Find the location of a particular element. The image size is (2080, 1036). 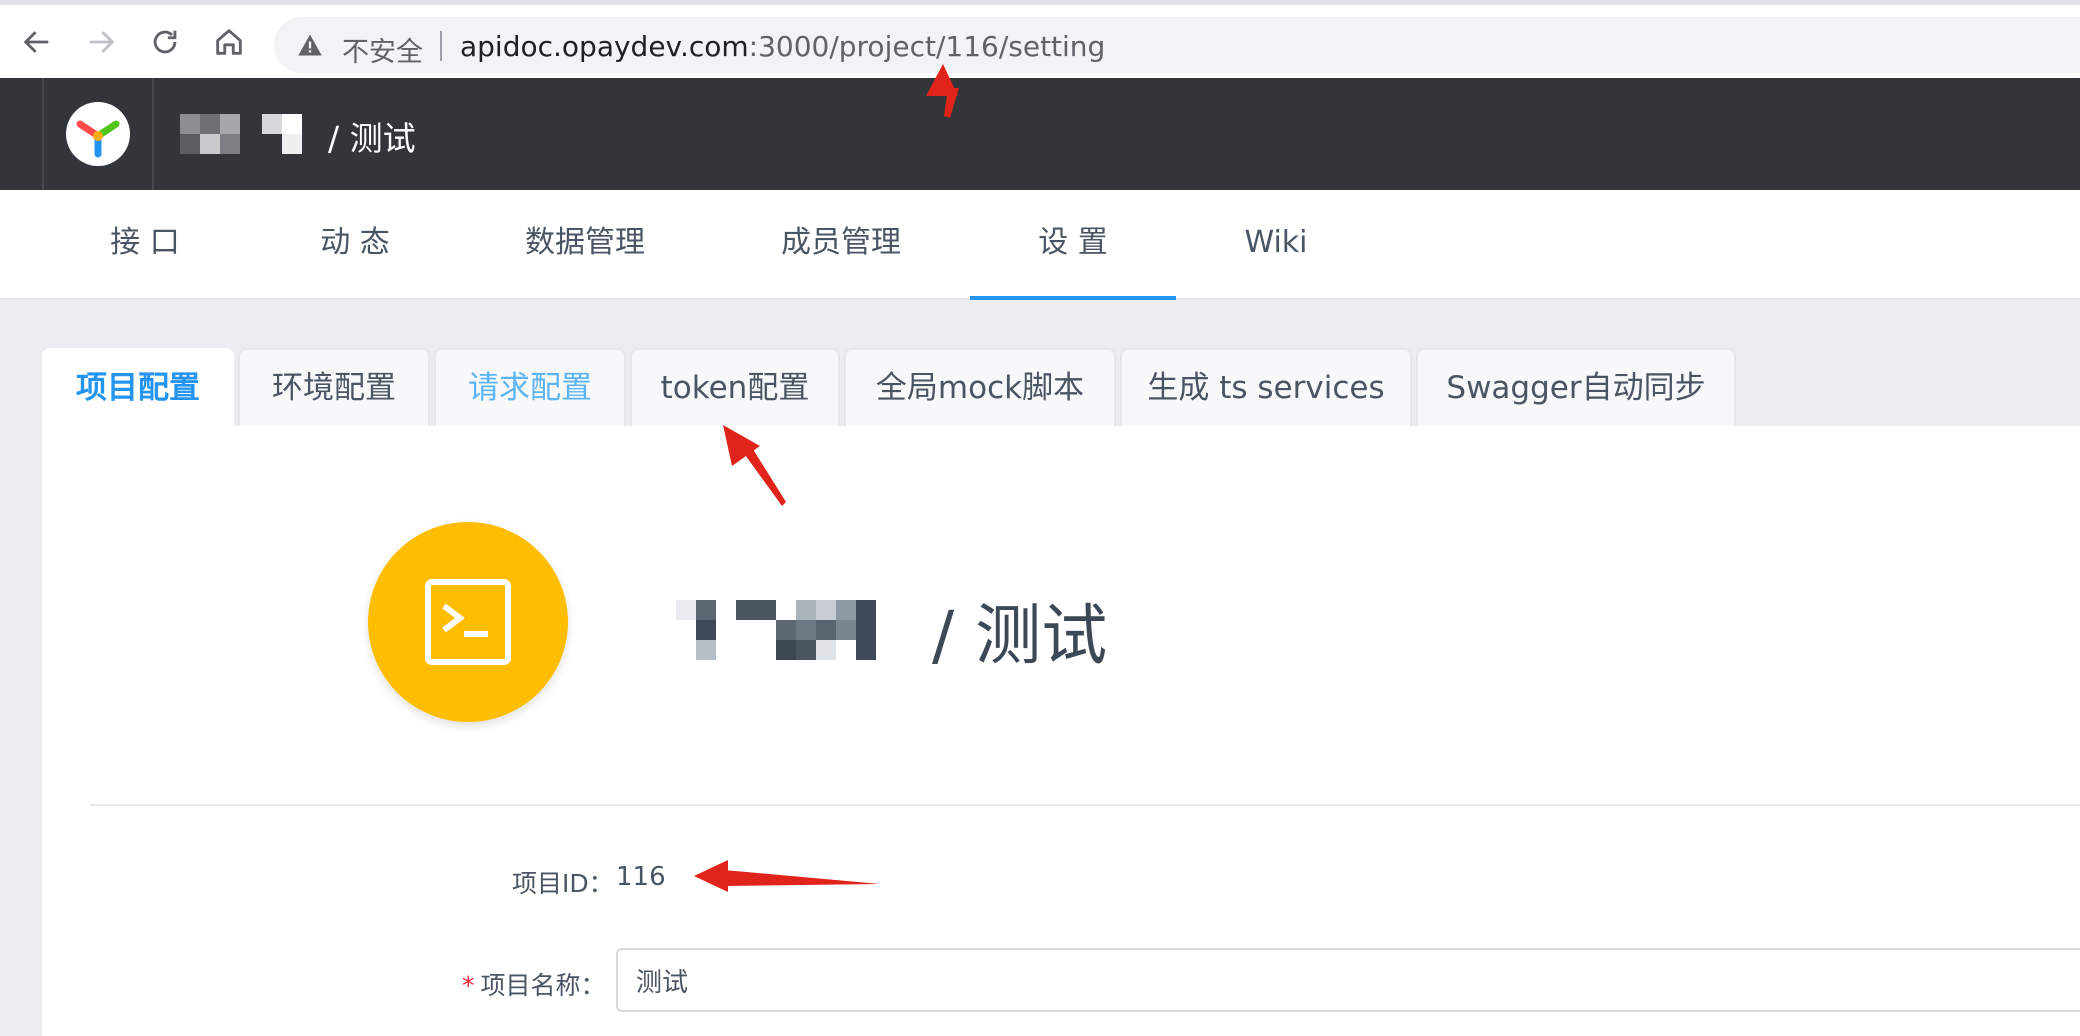

back-arrow-icon is located at coordinates (36, 42).